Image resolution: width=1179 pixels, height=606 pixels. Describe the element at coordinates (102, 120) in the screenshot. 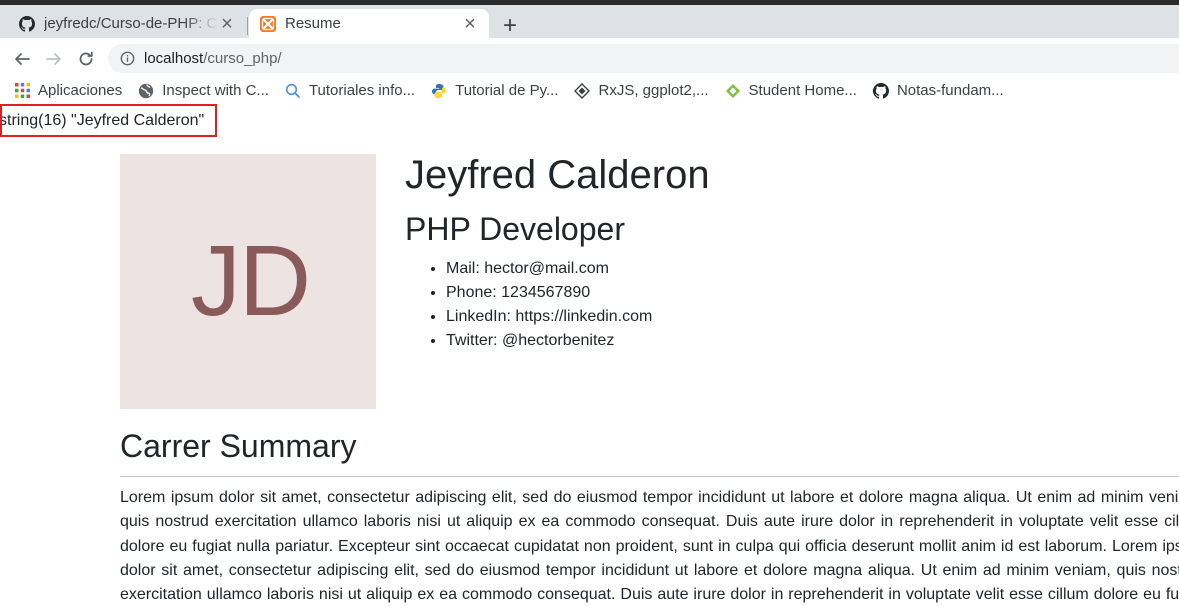

I see `var-dump-text: string(16) "Jeyfred Calderon"` at that location.